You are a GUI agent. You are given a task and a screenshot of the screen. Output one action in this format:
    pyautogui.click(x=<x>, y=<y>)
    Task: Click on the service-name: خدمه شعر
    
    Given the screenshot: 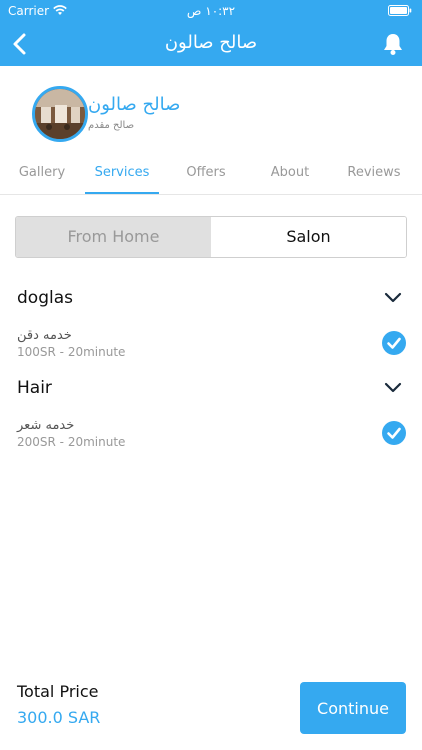 What is the action you would take?
    pyautogui.click(x=46, y=425)
    